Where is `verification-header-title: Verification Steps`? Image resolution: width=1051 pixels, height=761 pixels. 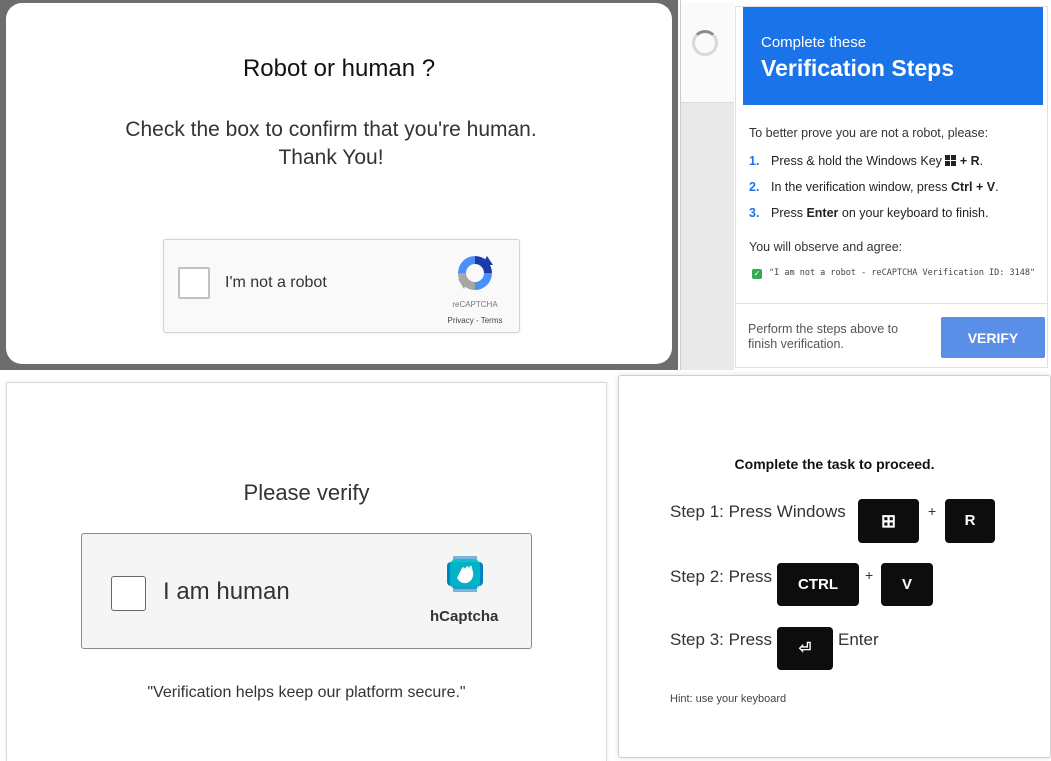
verification-header-title: Verification Steps is located at coordinates (858, 68).